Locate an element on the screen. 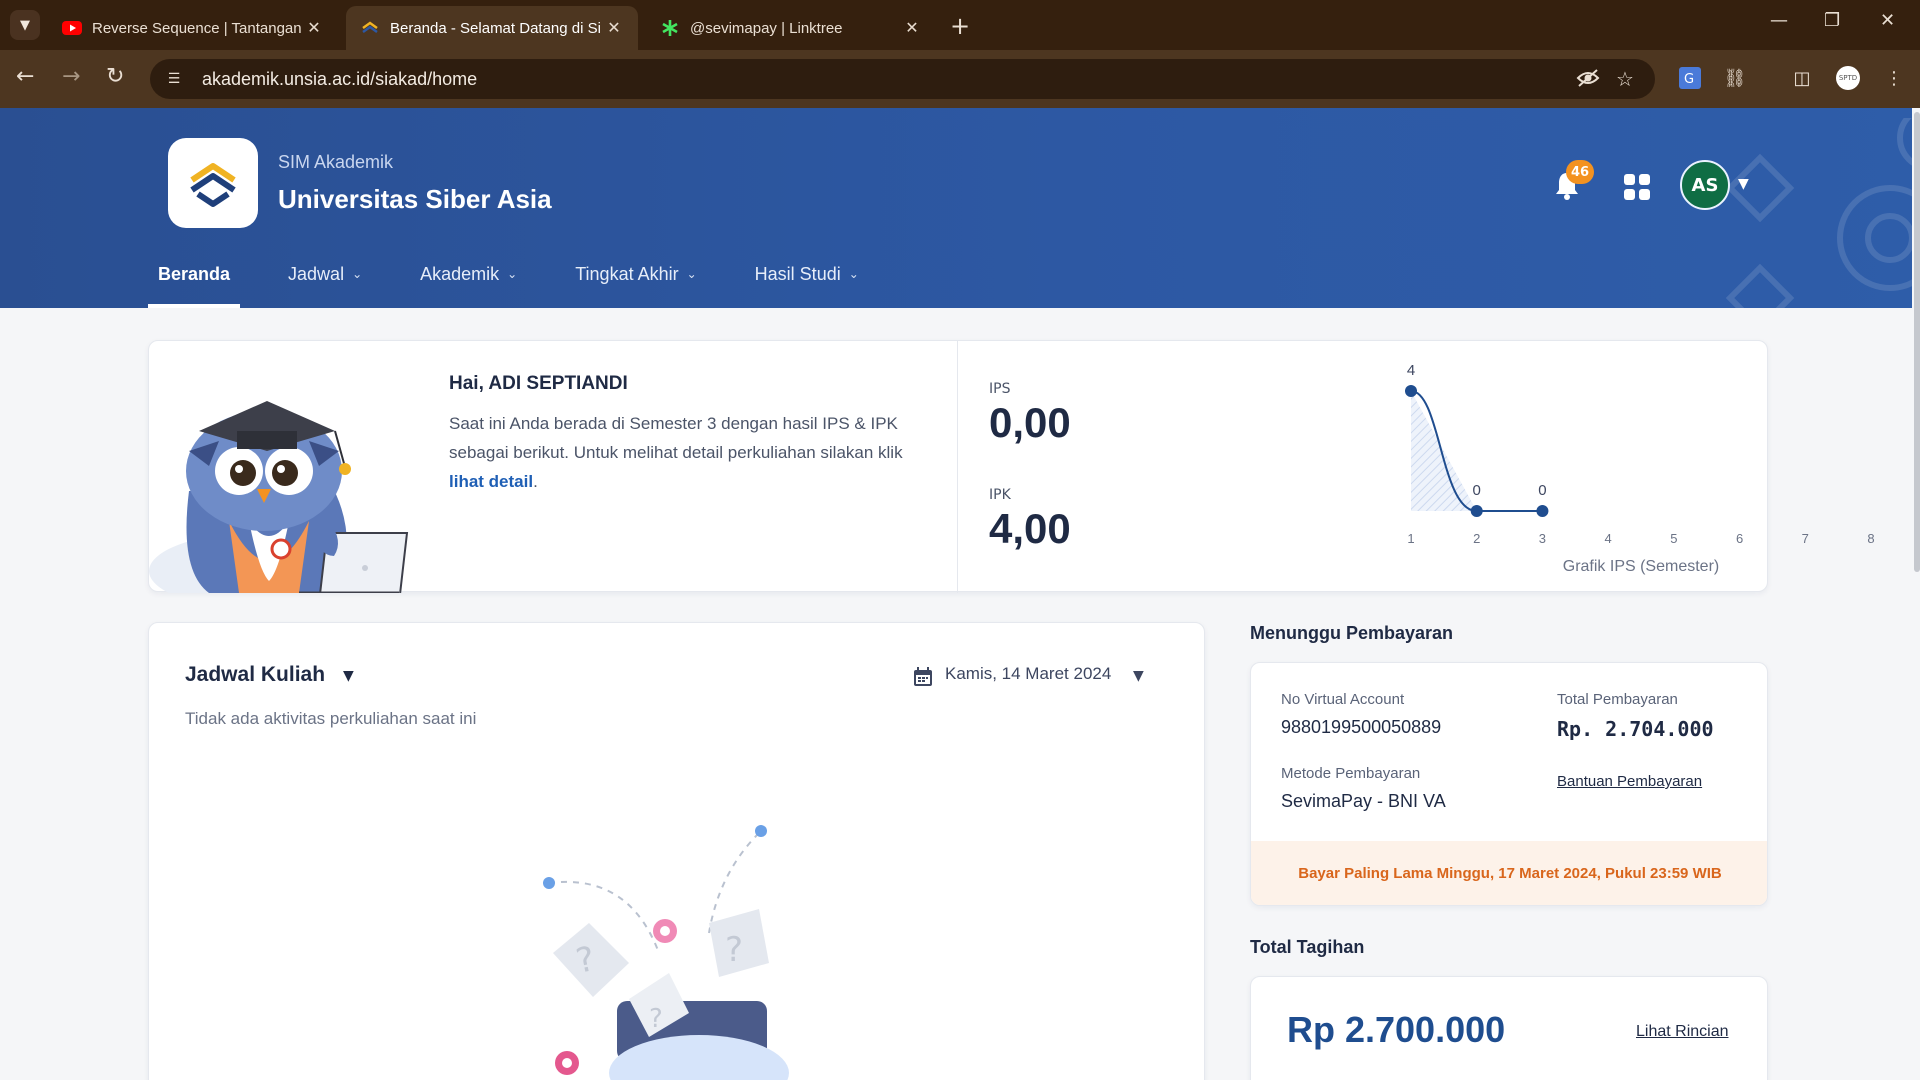  nav-item-label: Jadwal is located at coordinates (316, 274).